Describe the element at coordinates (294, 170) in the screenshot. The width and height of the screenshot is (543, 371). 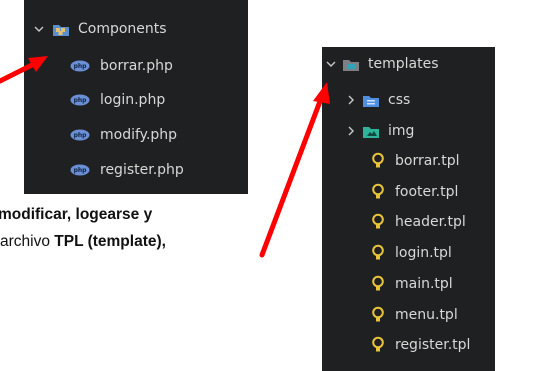
I see `red-arrow-to-templates` at that location.